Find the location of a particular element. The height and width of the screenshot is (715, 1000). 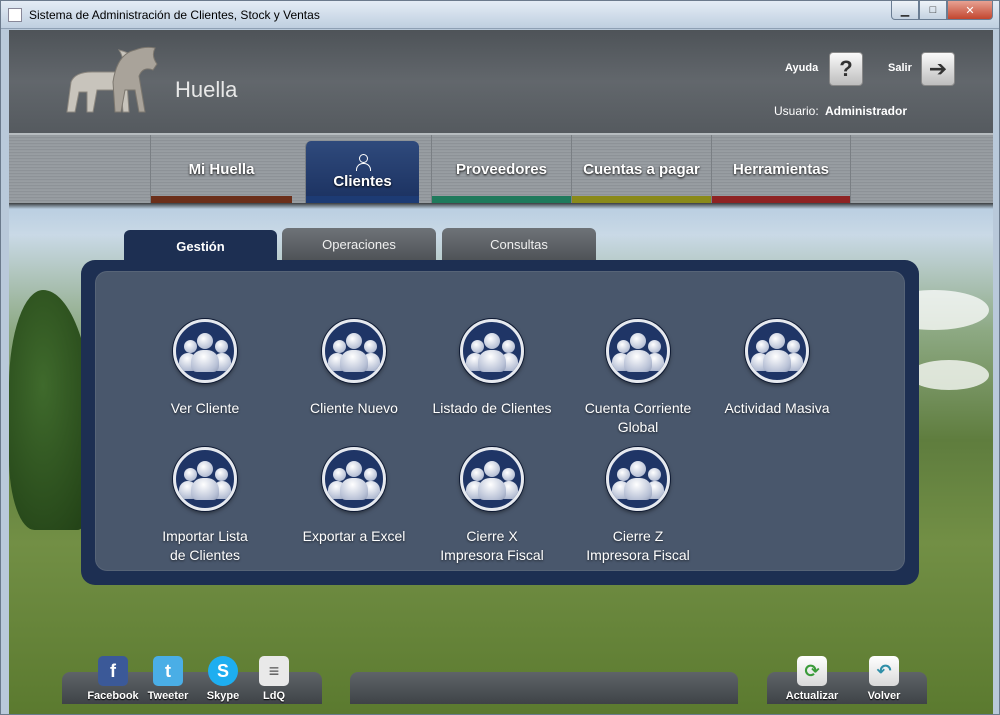

action-label: Listado de Clientes is located at coordinates (492, 408).